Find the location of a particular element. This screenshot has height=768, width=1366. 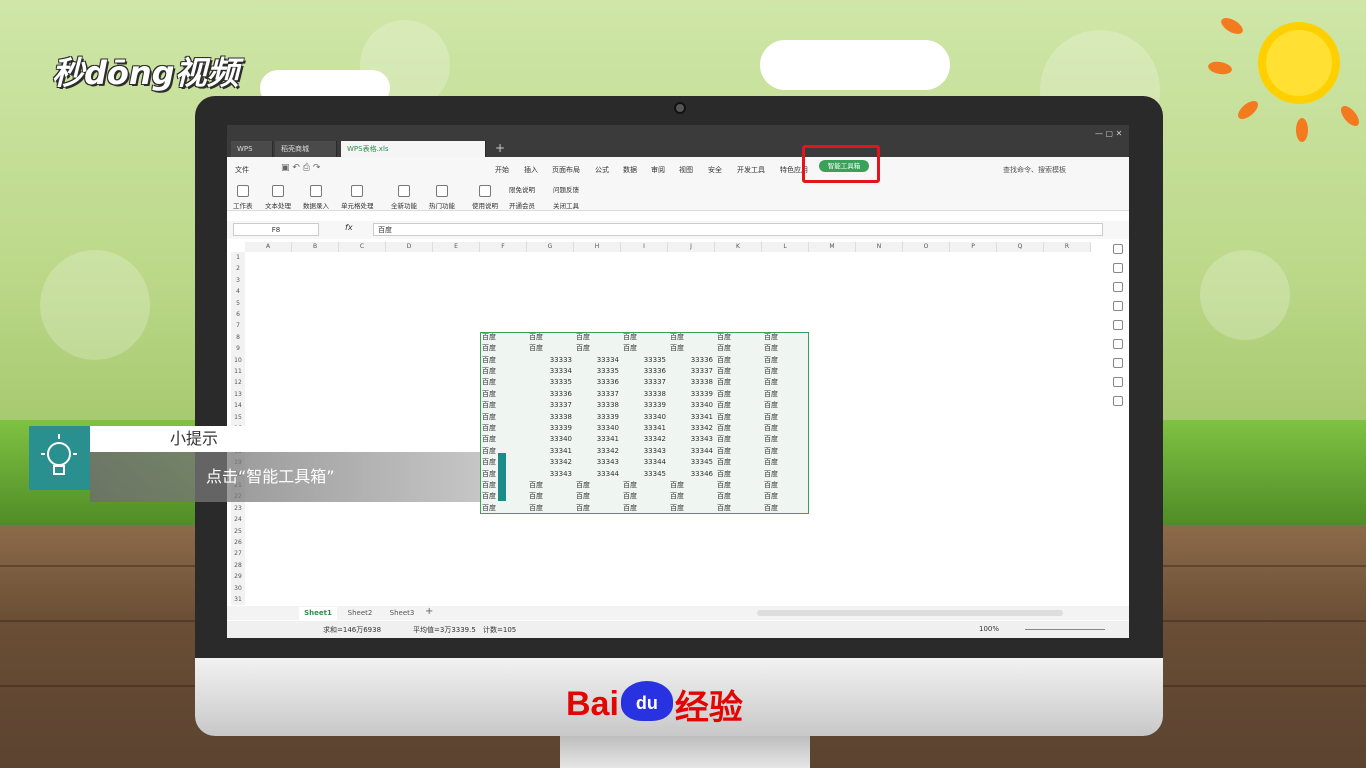

table-cell: 33346 is located at coordinates (691, 474).